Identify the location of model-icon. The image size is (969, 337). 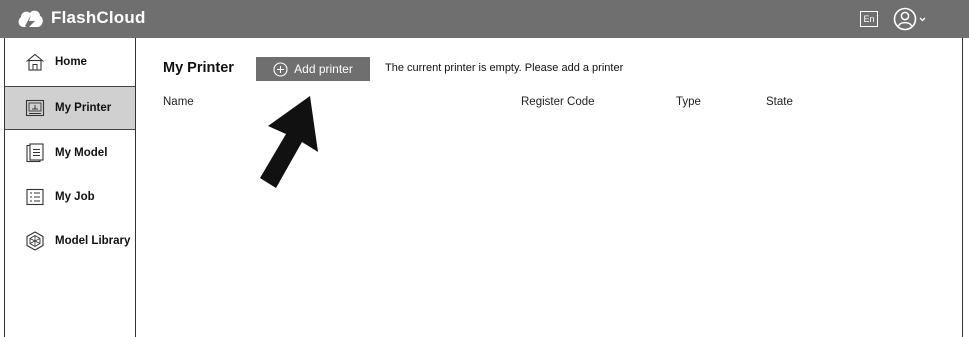
(35, 153).